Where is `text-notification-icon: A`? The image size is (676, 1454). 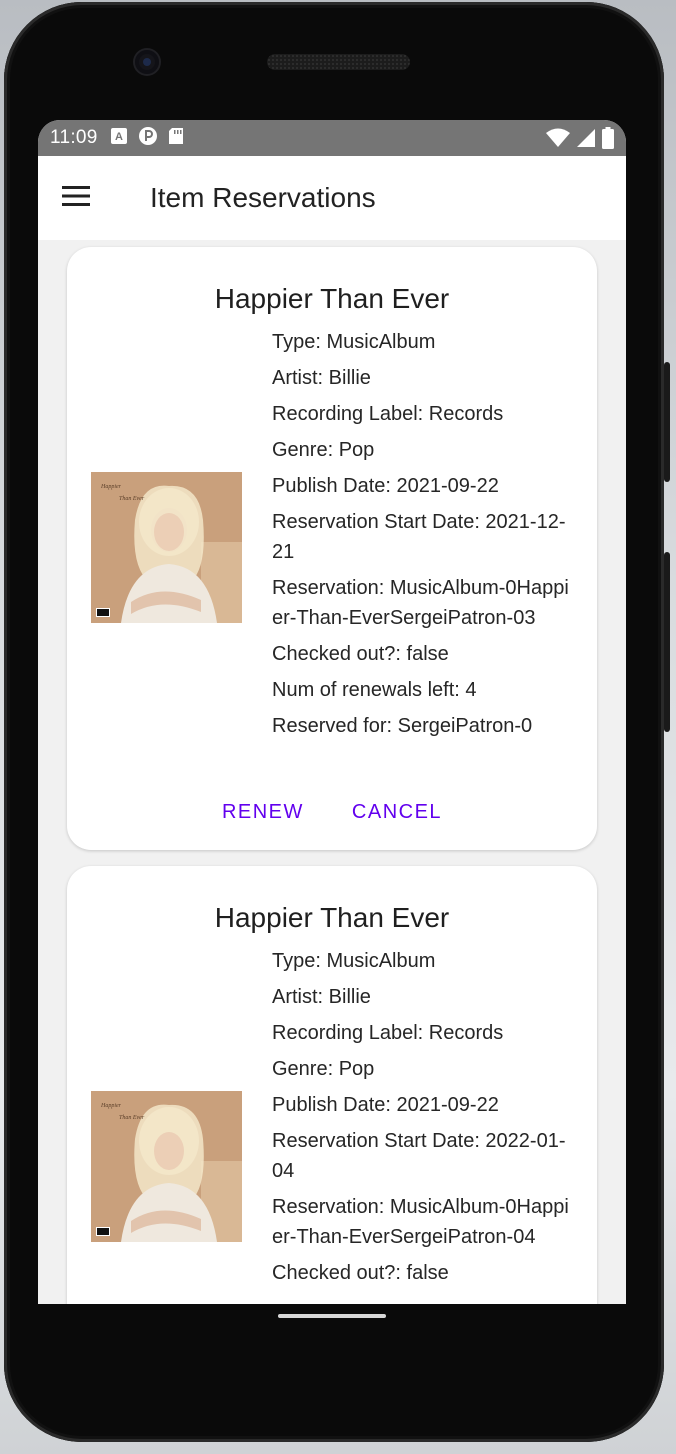 text-notification-icon: A is located at coordinates (119, 138).